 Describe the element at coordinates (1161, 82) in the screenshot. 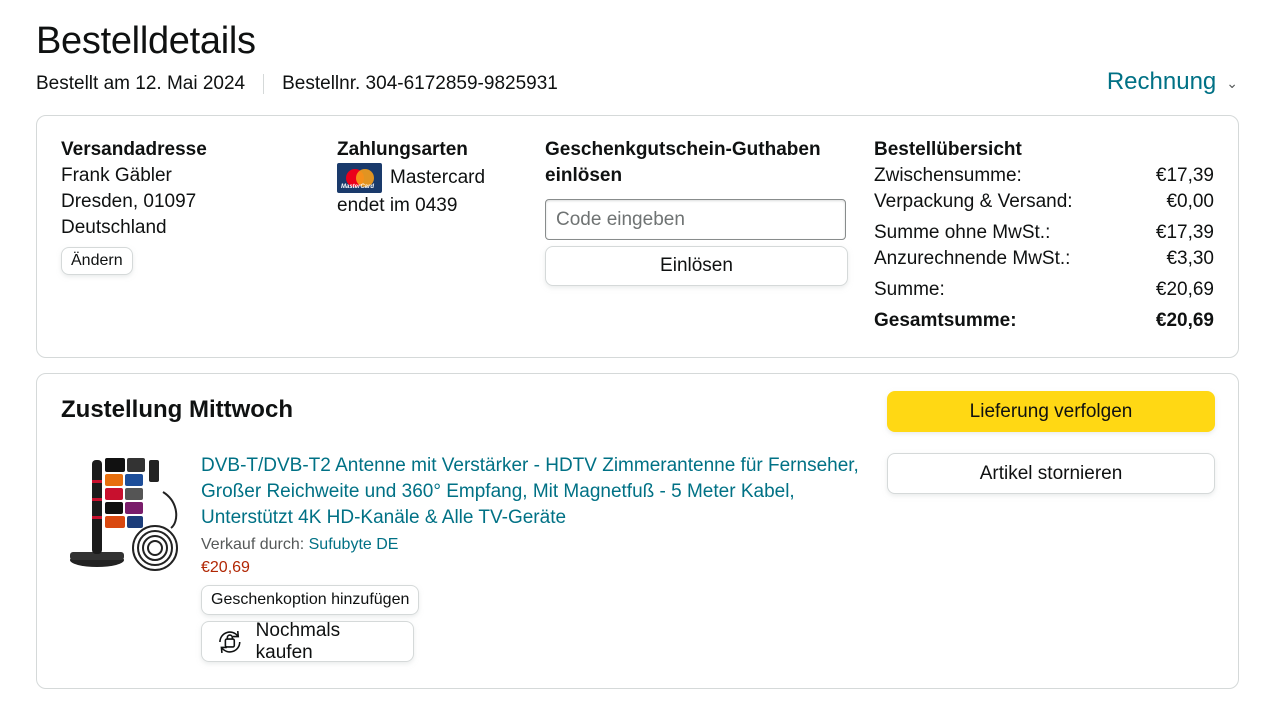

I see `invoice-label: Rechnung` at that location.